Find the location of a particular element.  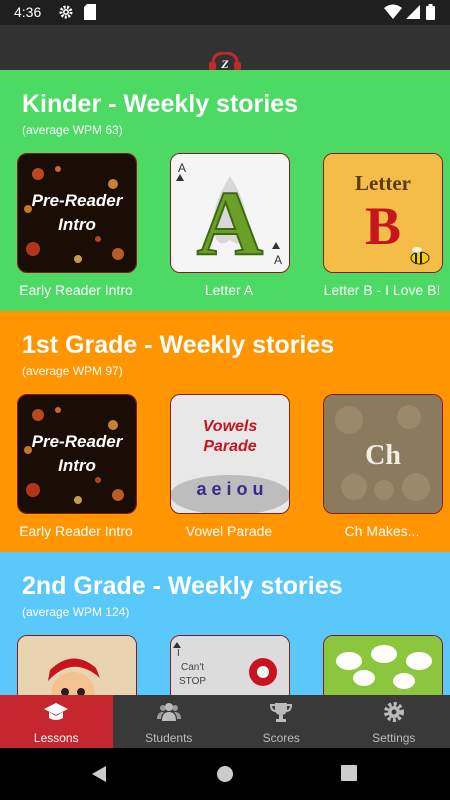

art-text: a e i o u is located at coordinates (229, 489).